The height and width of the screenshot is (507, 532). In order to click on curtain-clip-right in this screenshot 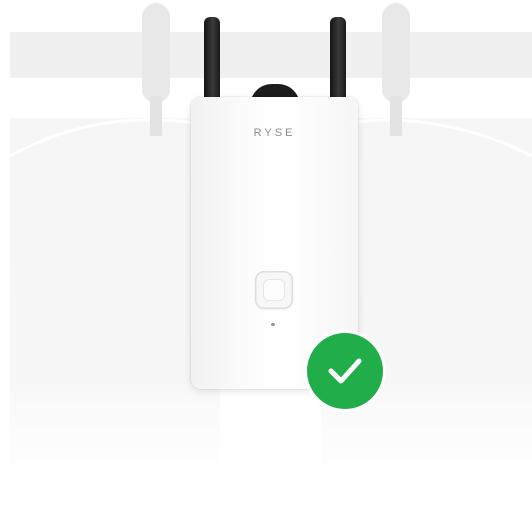, I will do `click(396, 116)`.